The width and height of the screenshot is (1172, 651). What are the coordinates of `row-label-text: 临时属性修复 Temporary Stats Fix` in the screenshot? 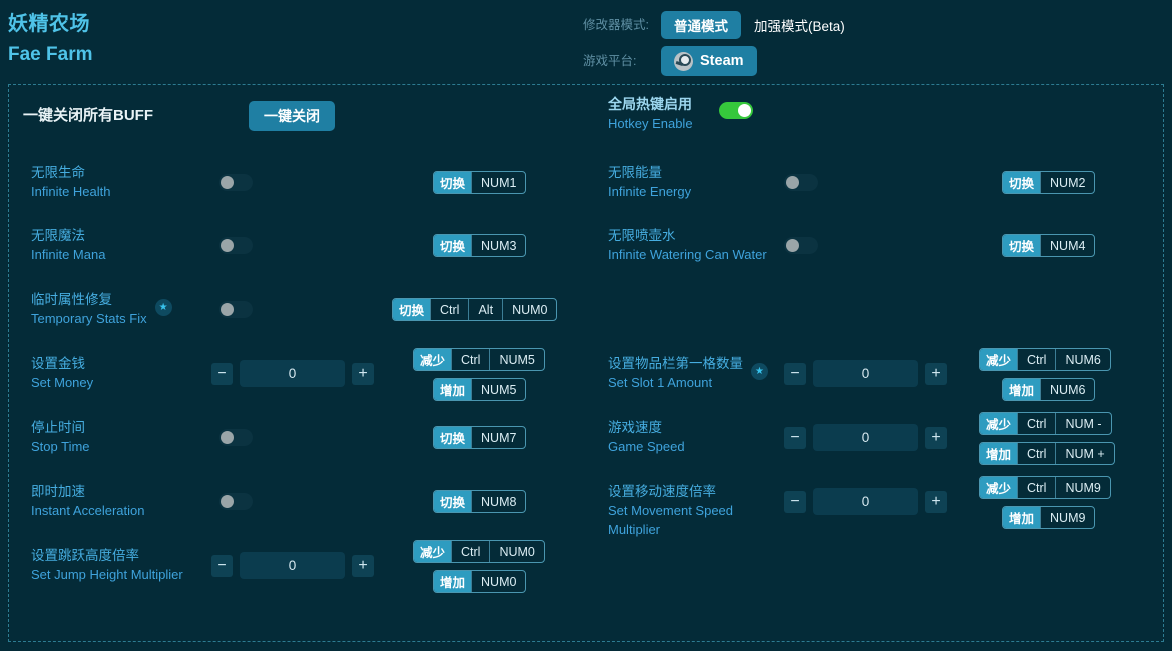 It's located at (89, 309).